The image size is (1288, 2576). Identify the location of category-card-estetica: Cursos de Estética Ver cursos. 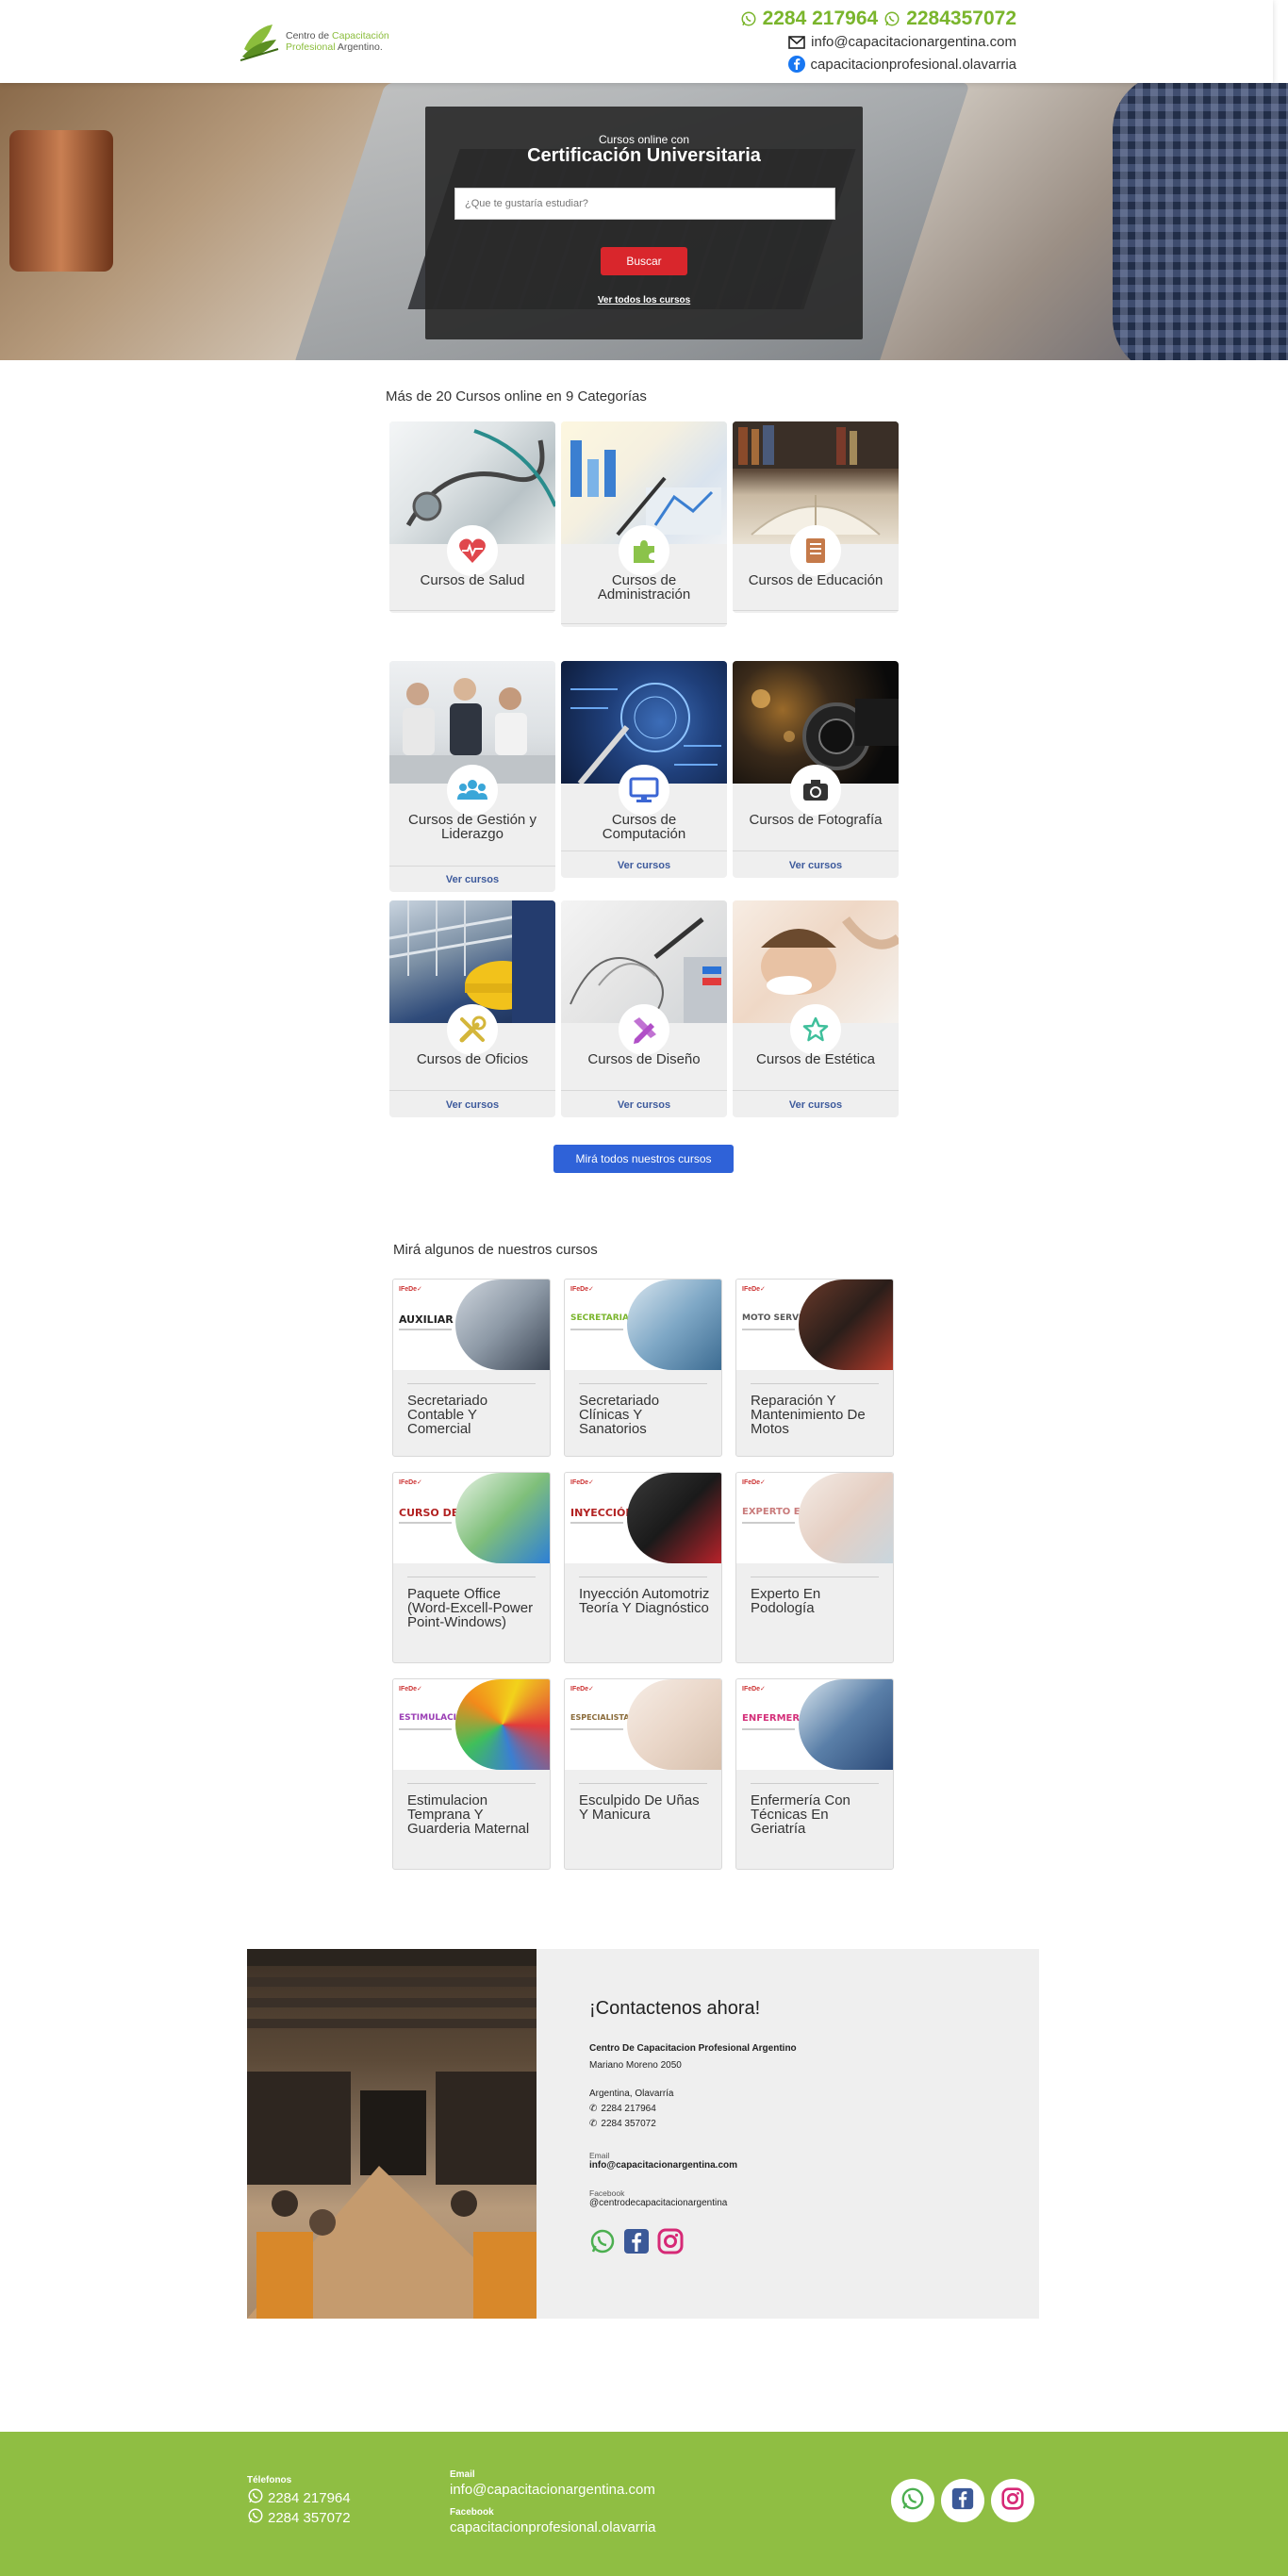
(816, 1008).